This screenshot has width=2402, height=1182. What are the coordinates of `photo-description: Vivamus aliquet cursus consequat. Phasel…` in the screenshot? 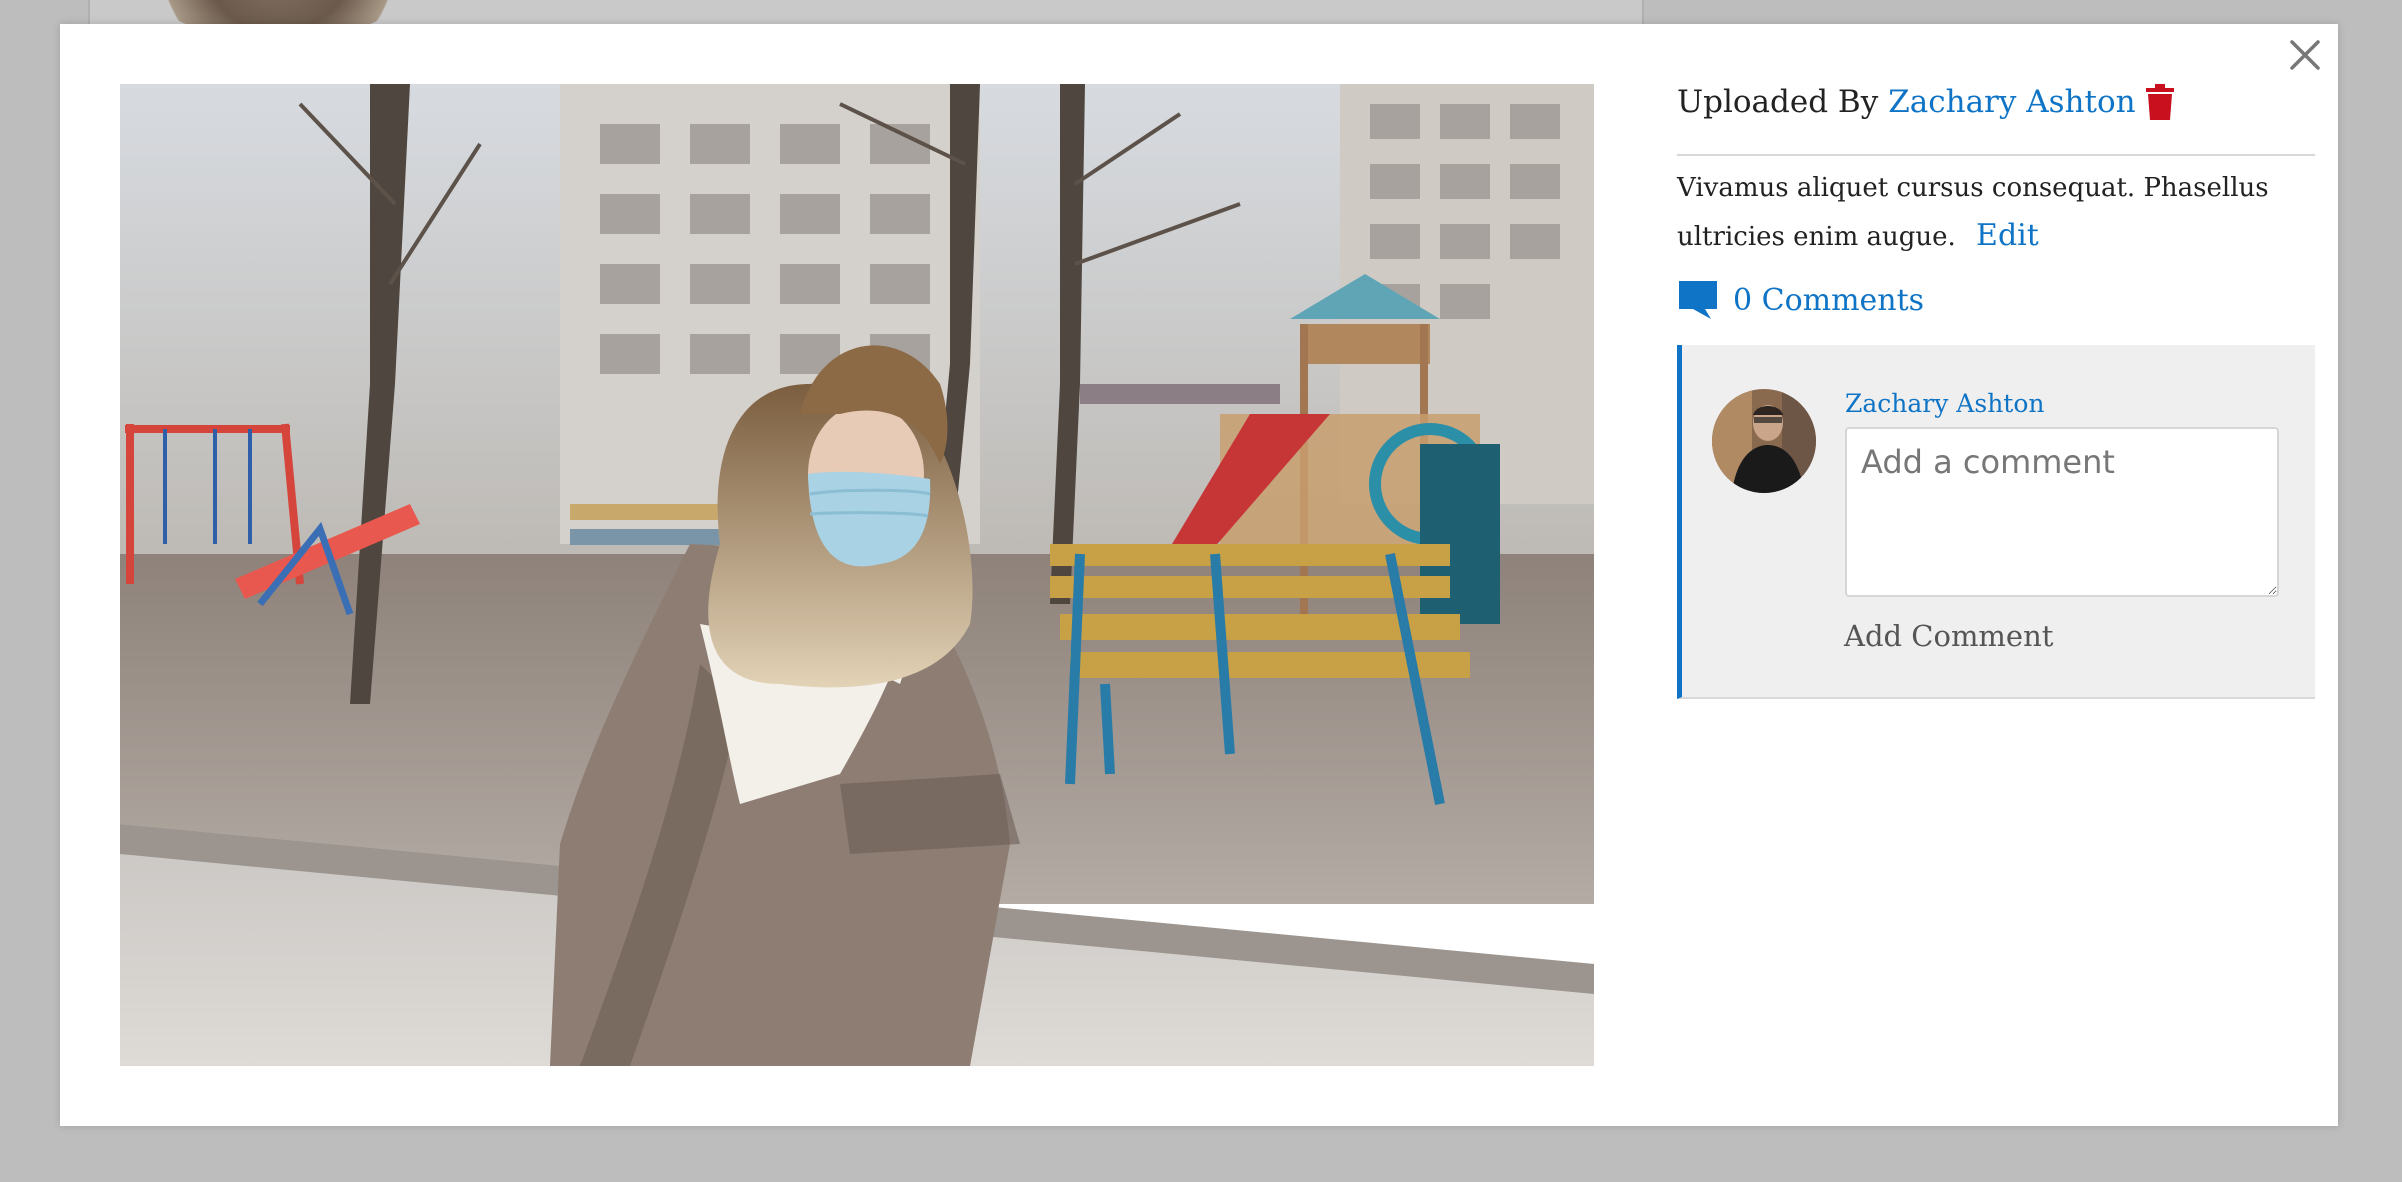 It's located at (1996, 212).